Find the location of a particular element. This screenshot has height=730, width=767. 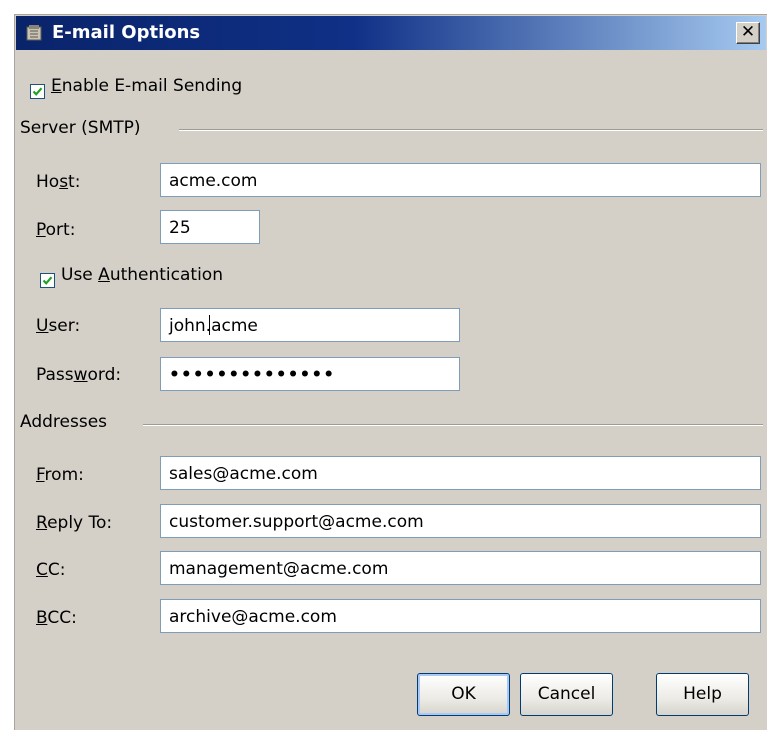

reply-to-input: customer.support@acme.com is located at coordinates (460, 521).